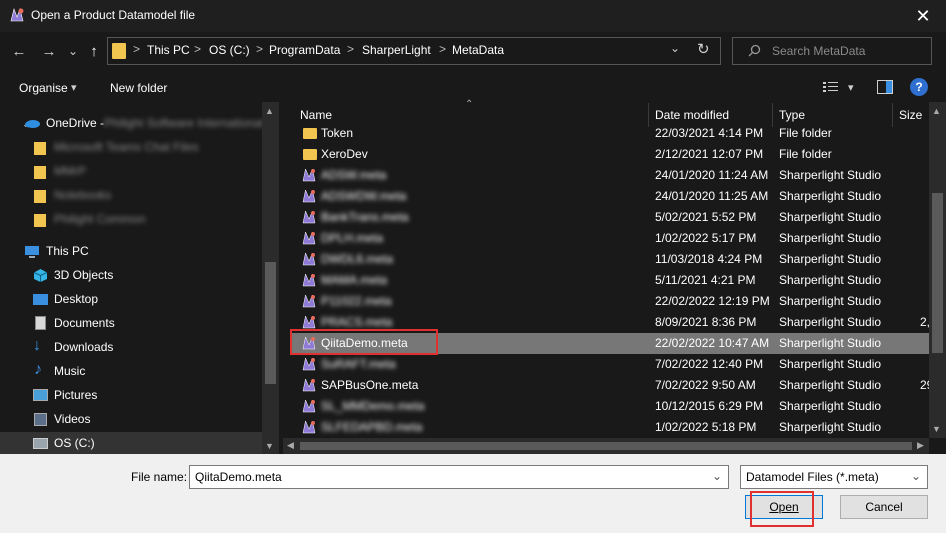 The image size is (946, 533). Describe the element at coordinates (67, 251) in the screenshot. I see `nav-label-this-pc: This PC` at that location.